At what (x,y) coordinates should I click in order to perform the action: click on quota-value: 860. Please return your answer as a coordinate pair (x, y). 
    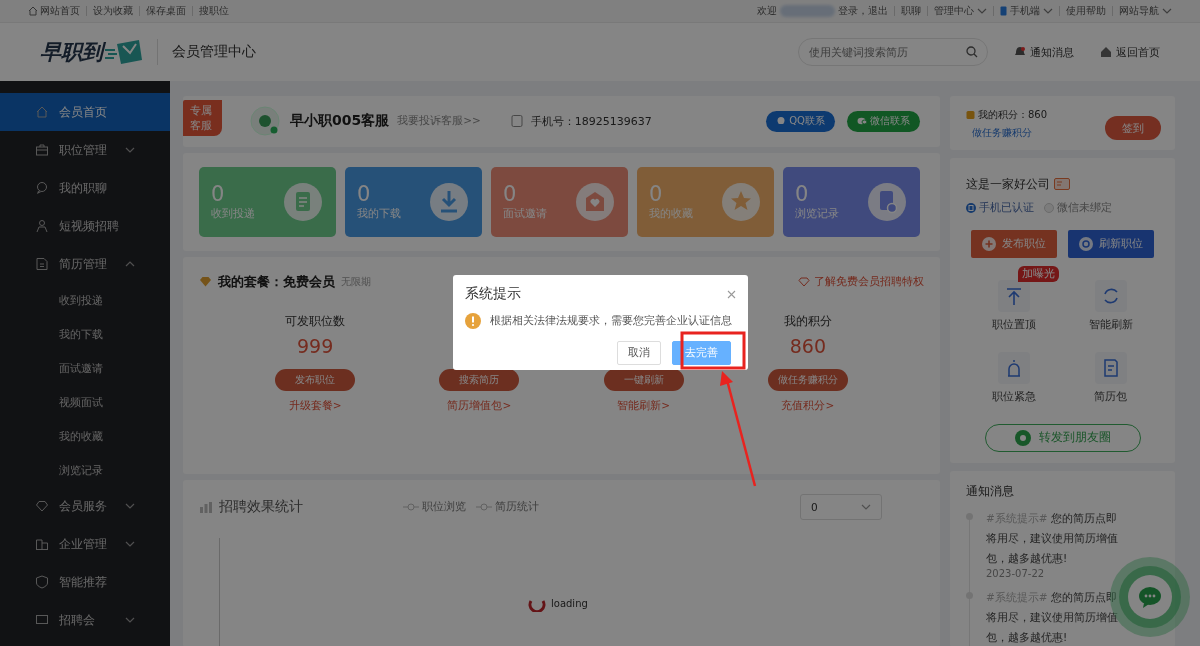
    Looking at the image, I should click on (807, 346).